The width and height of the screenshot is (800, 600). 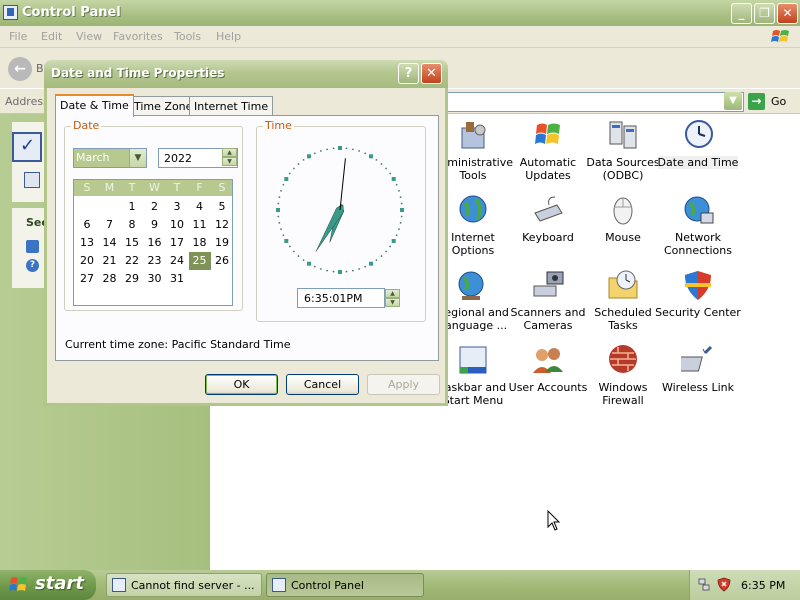 What do you see at coordinates (87, 261) in the screenshot?
I see `calendar-day: 20` at bounding box center [87, 261].